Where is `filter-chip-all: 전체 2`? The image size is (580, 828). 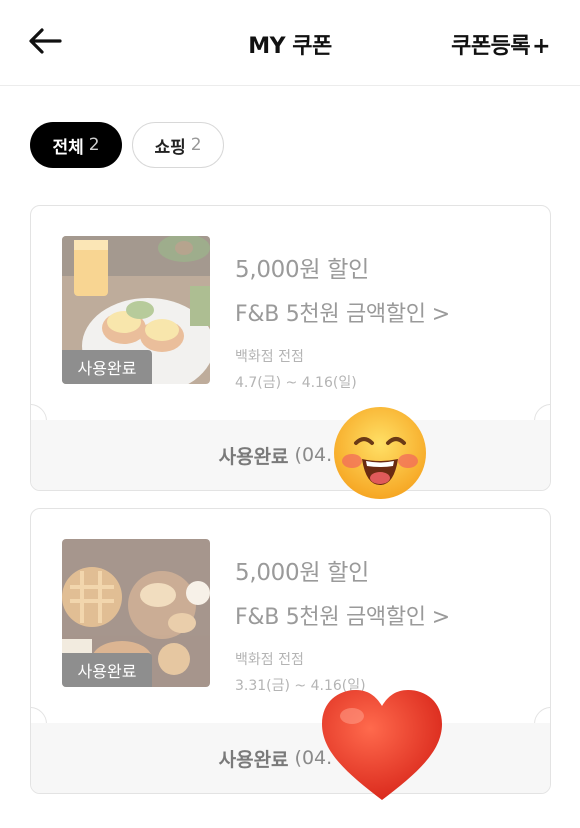
filter-chip-all: 전체 2 is located at coordinates (76, 145).